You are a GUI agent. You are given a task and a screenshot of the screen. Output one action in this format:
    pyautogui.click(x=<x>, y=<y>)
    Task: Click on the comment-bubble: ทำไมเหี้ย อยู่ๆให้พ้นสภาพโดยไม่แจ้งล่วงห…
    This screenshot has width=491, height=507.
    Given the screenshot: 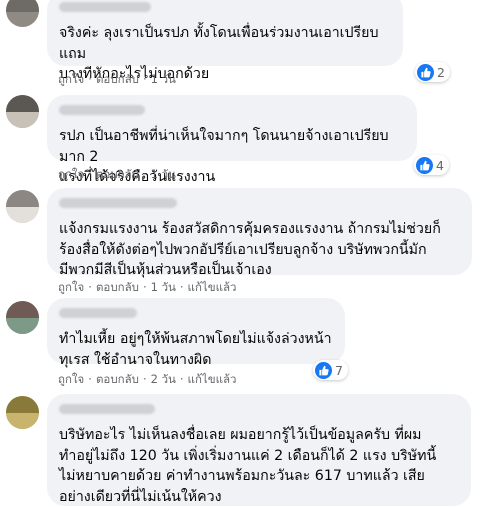 What is the action you would take?
    pyautogui.click(x=196, y=333)
    